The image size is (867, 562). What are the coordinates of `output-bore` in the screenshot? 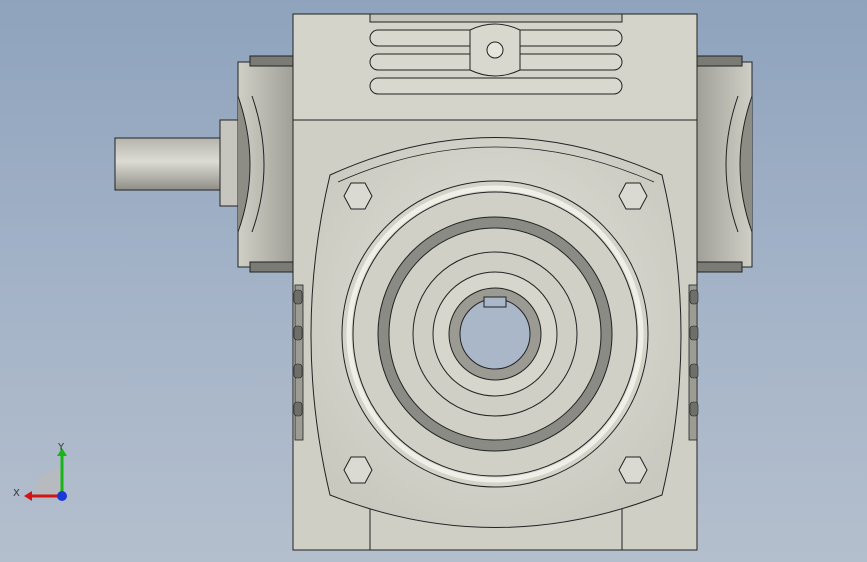 It's located at (495, 334).